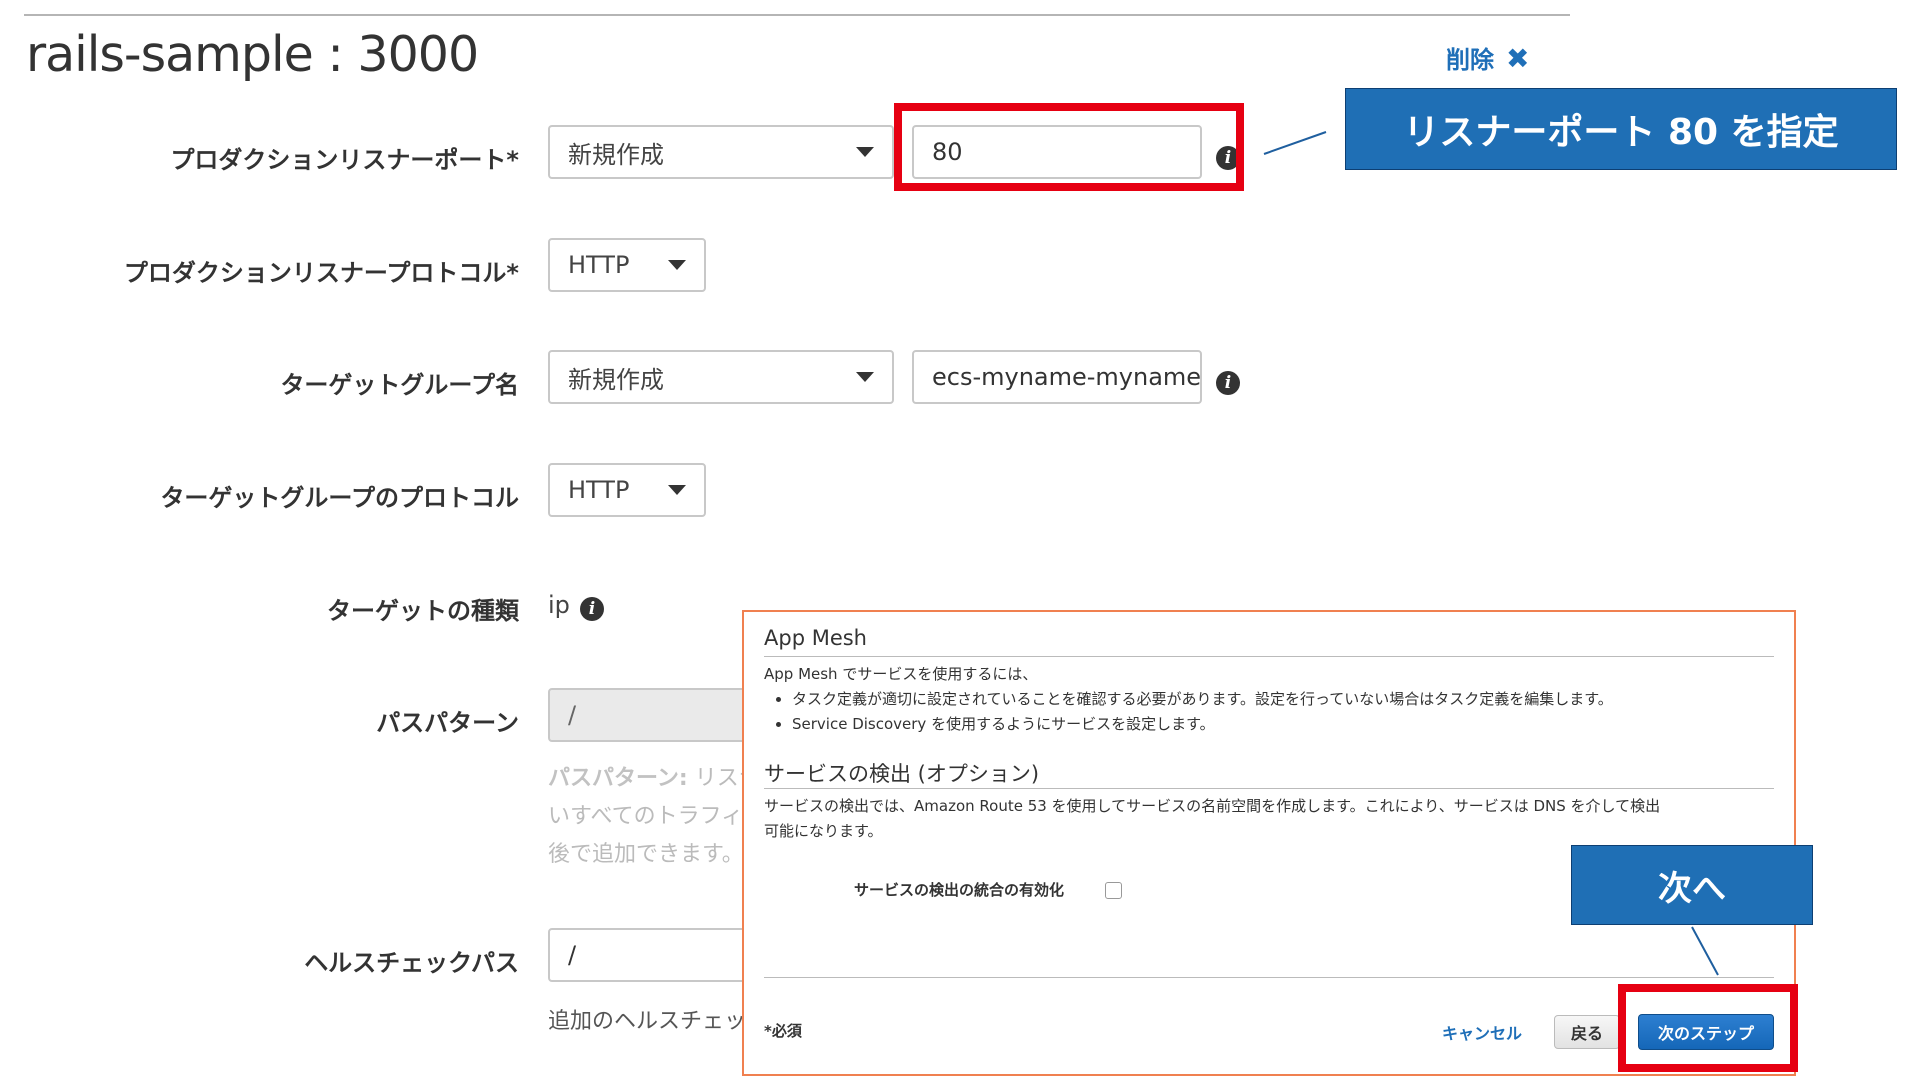 The image size is (1920, 1080). What do you see at coordinates (658, 715) in the screenshot?
I see `path-pattern-input: /` at bounding box center [658, 715].